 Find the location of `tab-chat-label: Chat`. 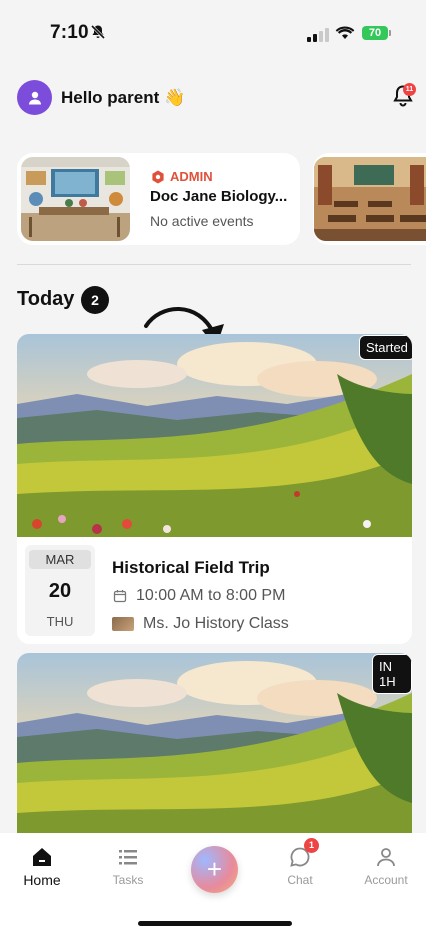

tab-chat-label: Chat is located at coordinates (300, 880).